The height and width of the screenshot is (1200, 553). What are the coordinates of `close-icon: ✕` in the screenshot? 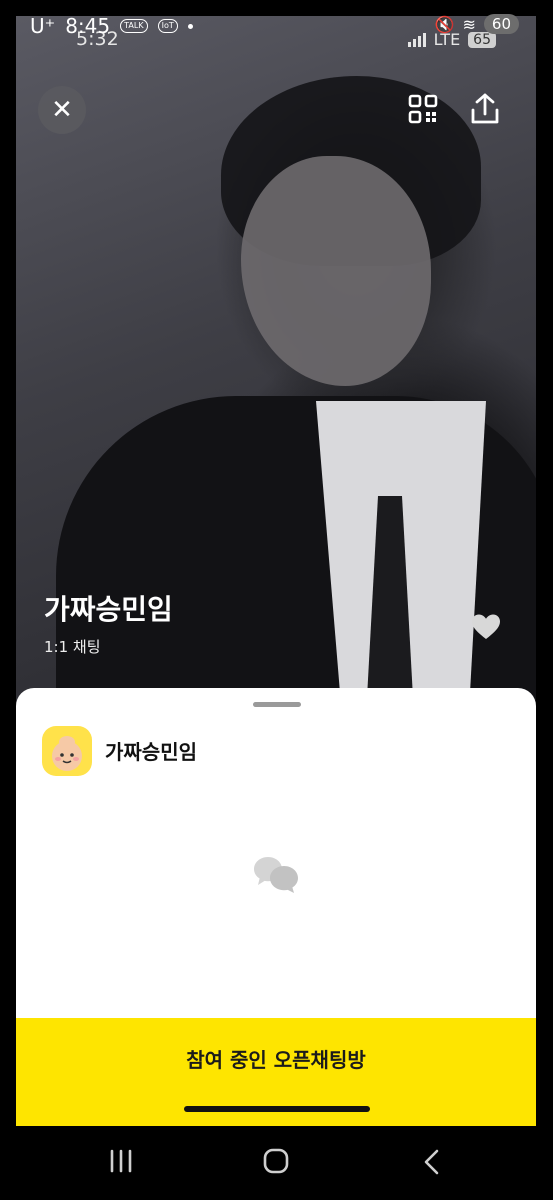 It's located at (62, 110).